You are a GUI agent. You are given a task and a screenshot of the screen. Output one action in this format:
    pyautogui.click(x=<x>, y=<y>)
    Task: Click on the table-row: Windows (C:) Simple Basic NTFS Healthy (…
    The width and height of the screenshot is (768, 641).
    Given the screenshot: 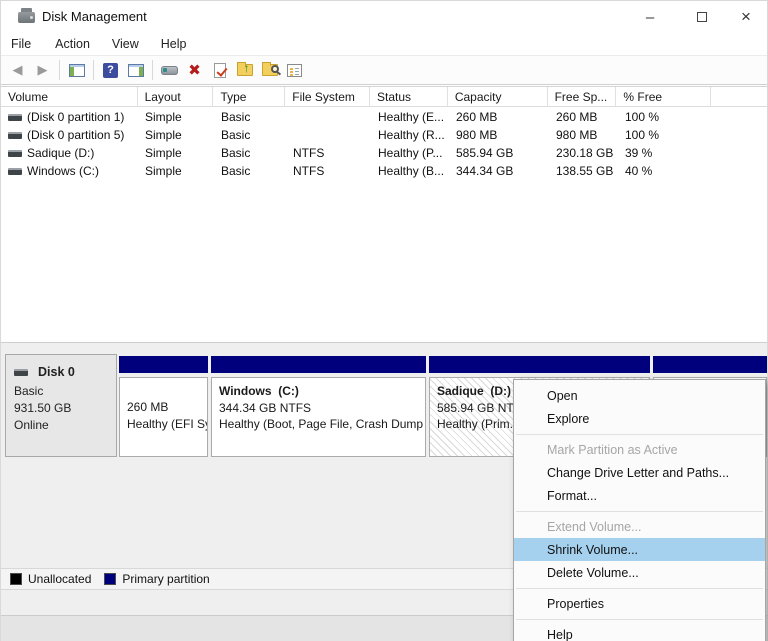 What is the action you would take?
    pyautogui.click(x=384, y=171)
    